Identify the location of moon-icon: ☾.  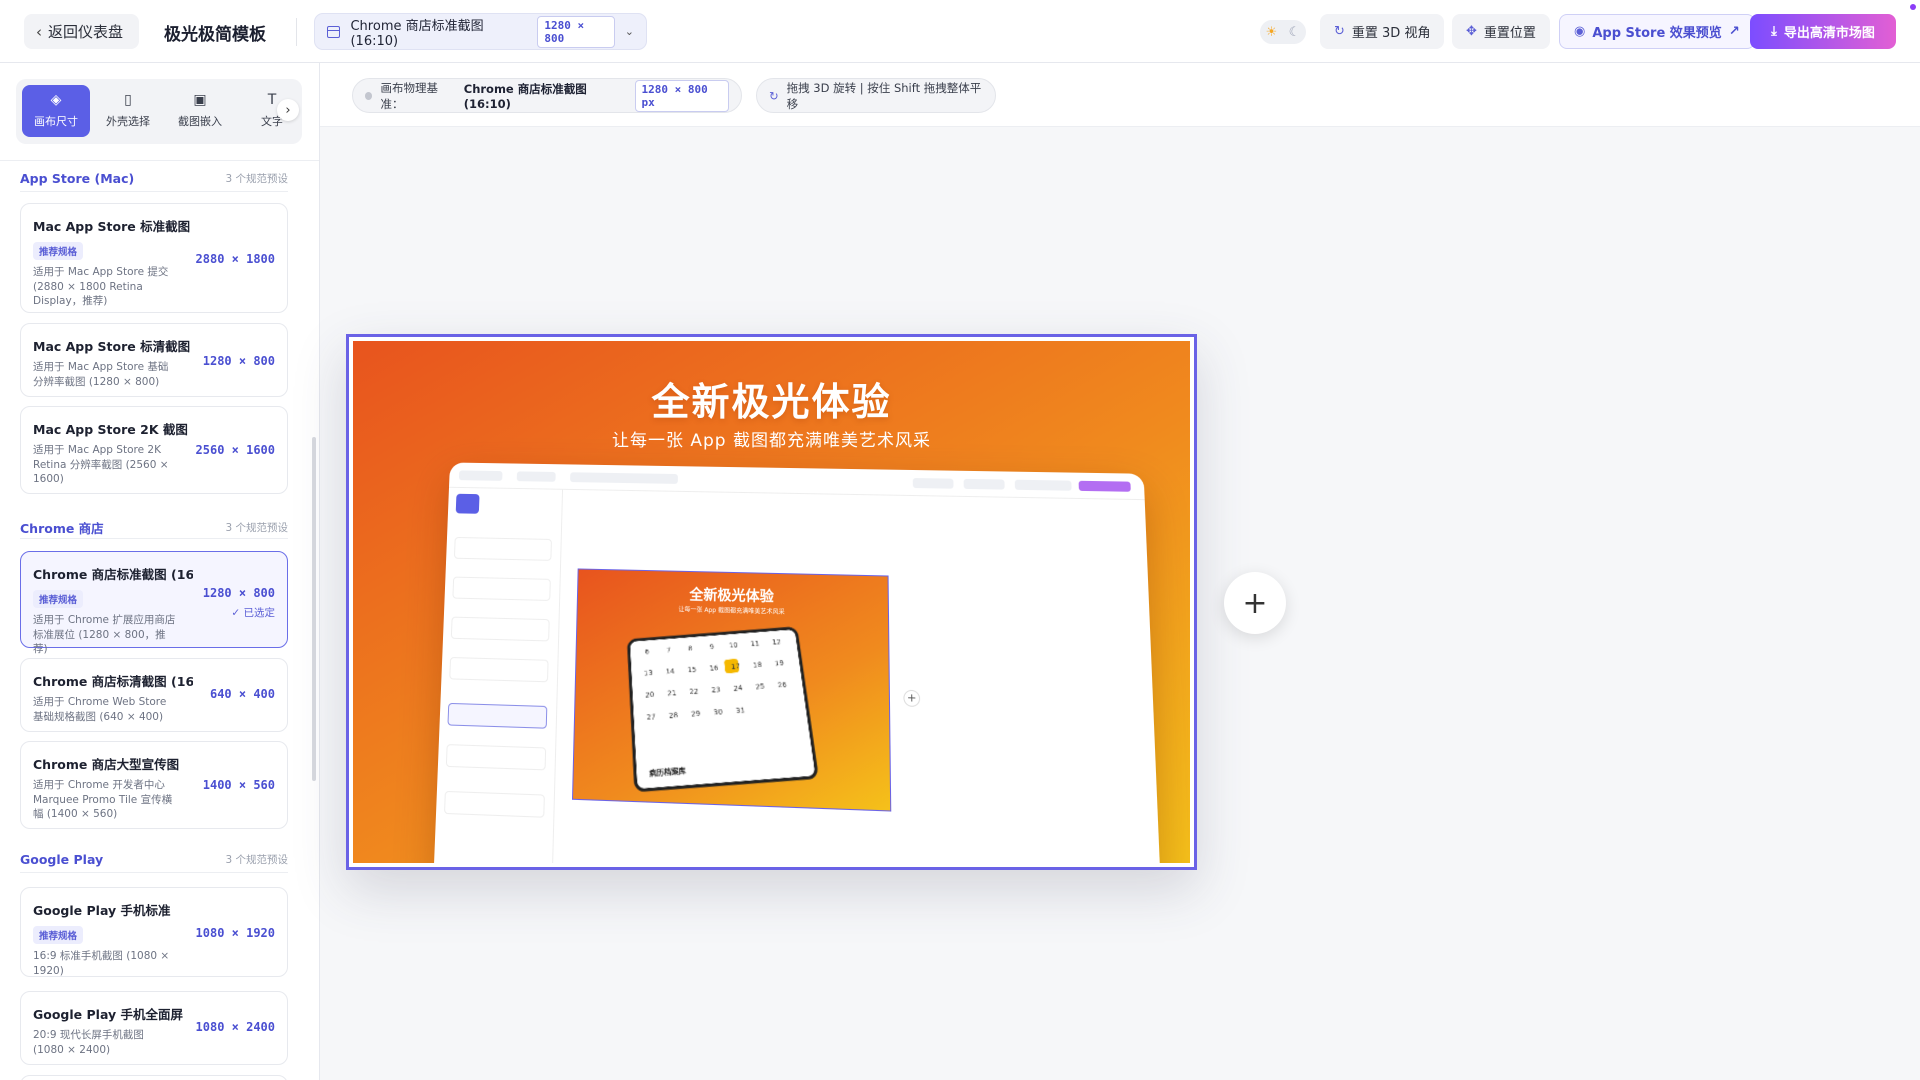
(1294, 32).